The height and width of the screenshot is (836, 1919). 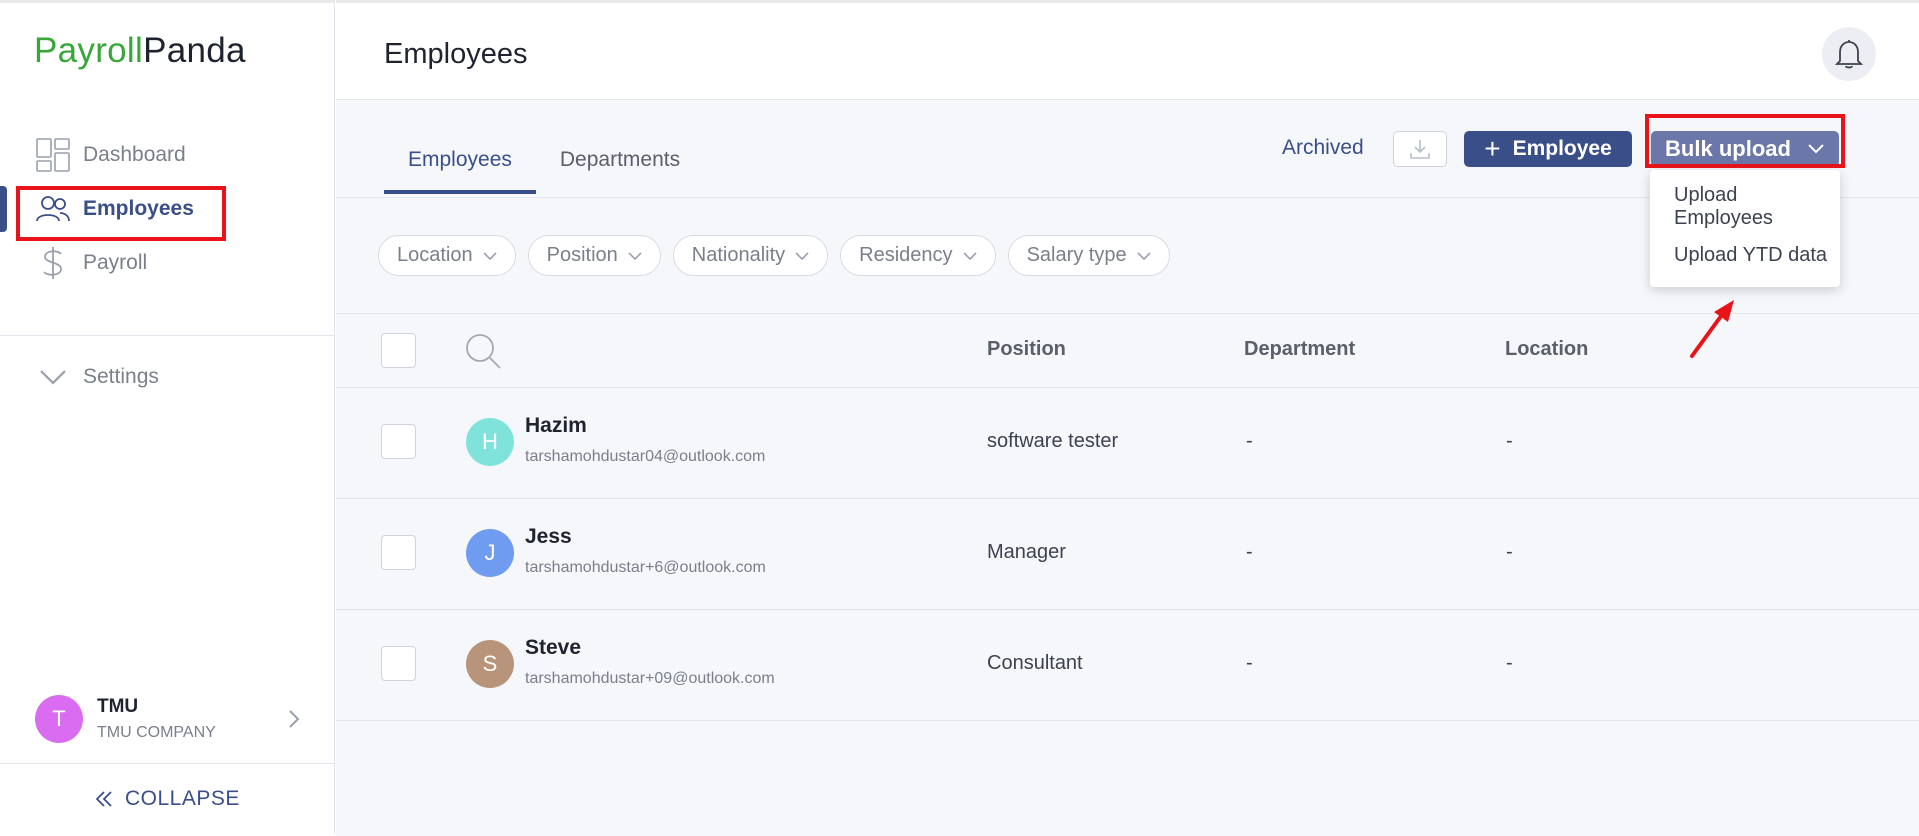 I want to click on tab-bar: Employees Departments, so click(x=544, y=163).